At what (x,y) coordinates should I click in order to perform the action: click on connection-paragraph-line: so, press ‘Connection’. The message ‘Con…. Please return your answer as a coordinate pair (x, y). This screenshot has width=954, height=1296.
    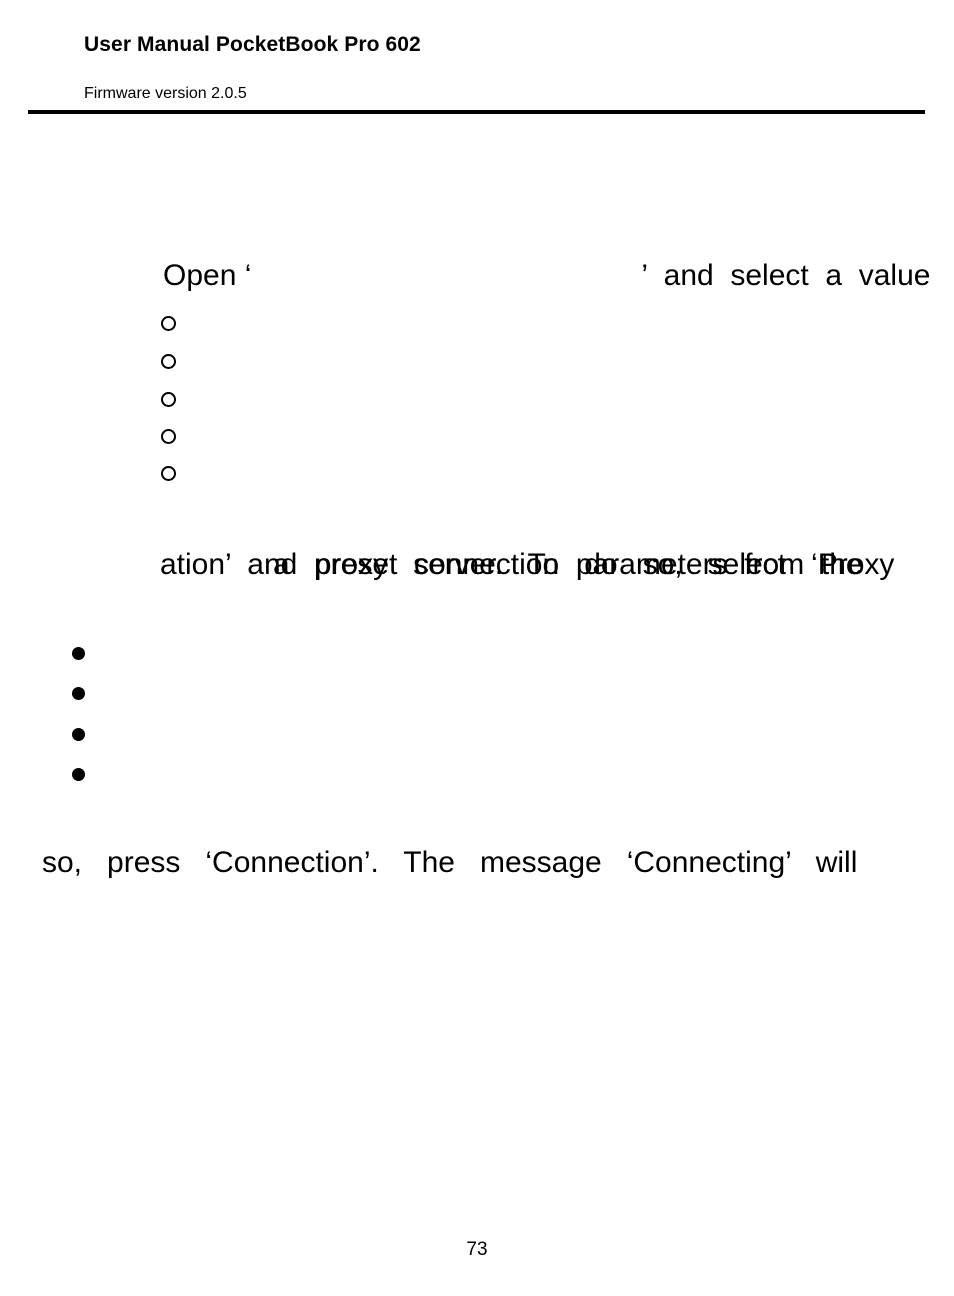
    Looking at the image, I should click on (450, 862).